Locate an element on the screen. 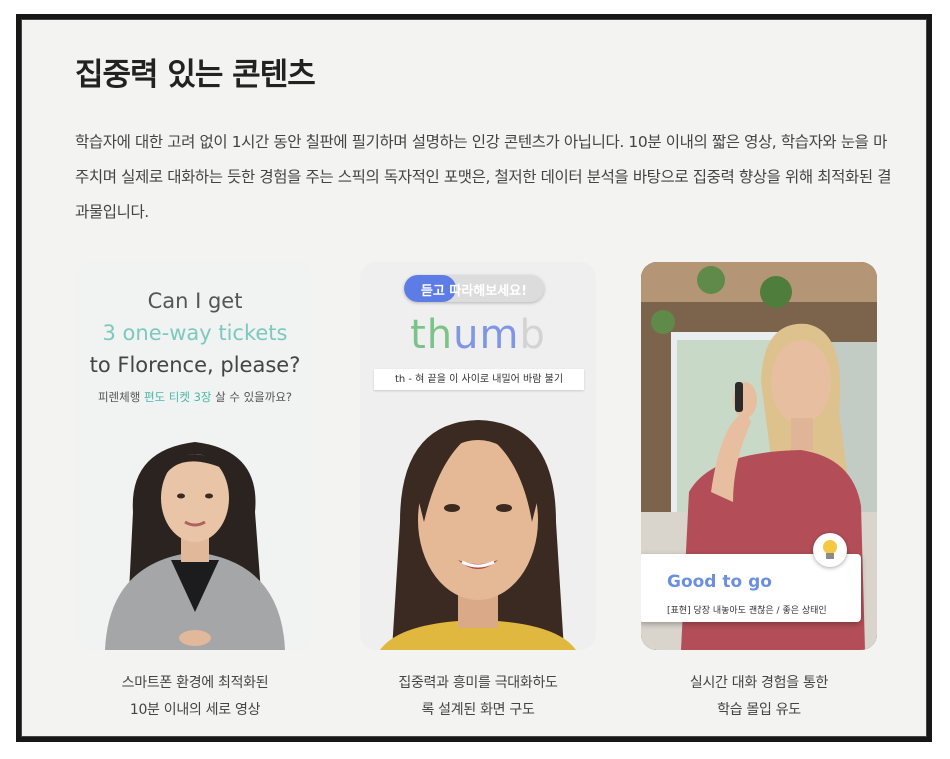 This screenshot has width=950, height=759. card1-caption-line2: 10분 이내의 세로 영상 is located at coordinates (195, 710).